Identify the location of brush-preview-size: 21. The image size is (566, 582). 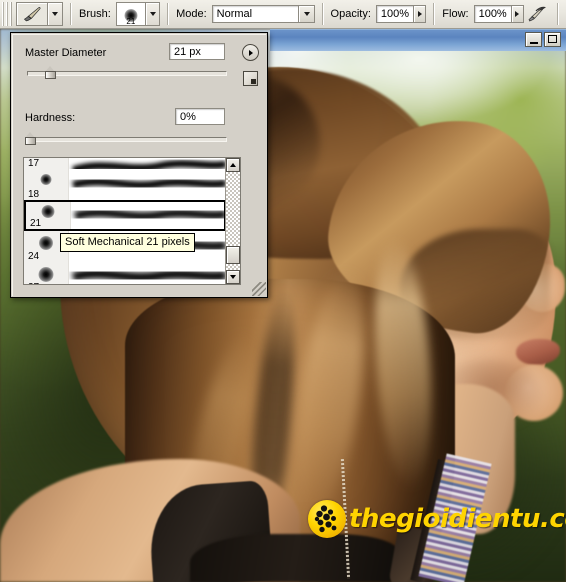
(131, 21).